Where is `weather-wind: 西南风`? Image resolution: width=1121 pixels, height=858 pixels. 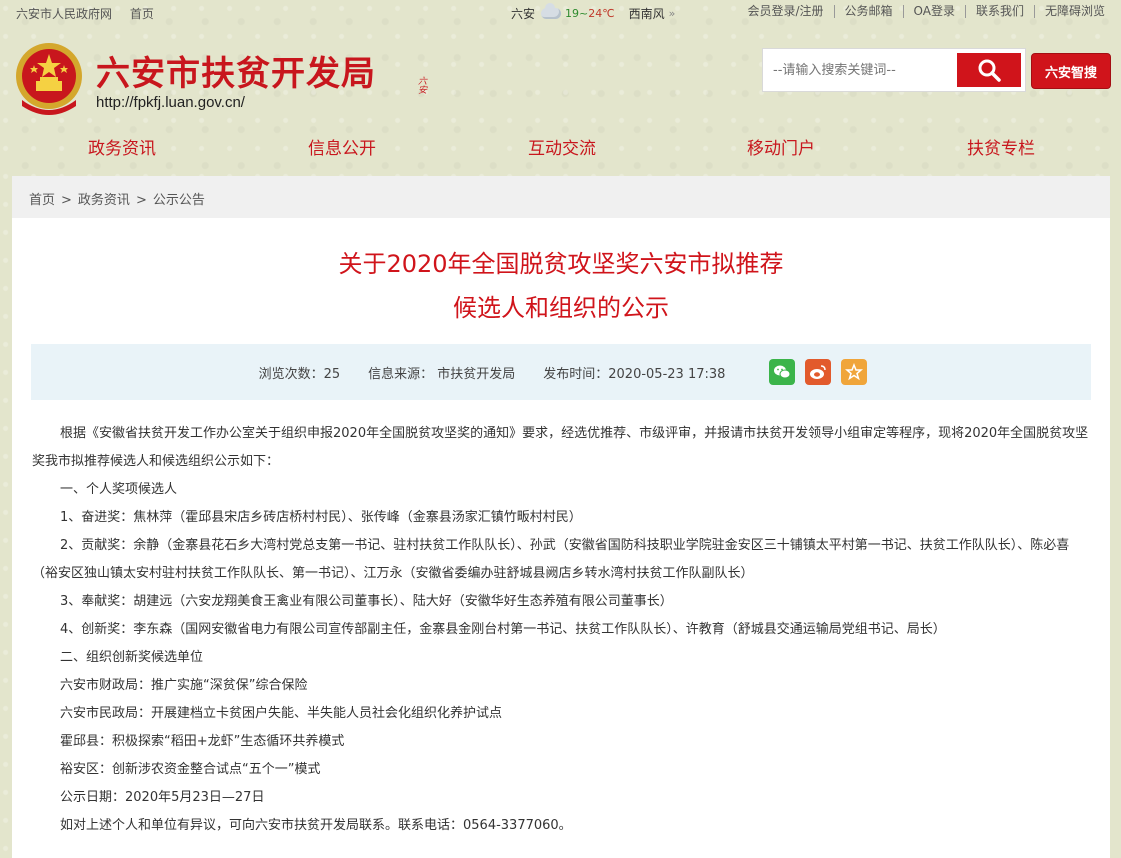
weather-wind: 西南风 is located at coordinates (646, 14).